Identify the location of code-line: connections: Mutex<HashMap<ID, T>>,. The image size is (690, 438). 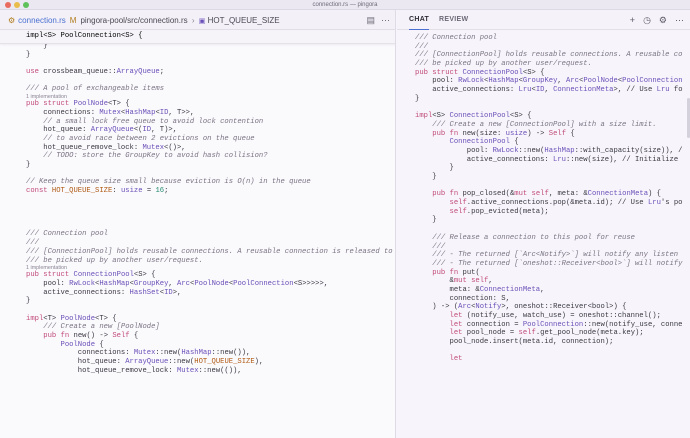
(110, 112).